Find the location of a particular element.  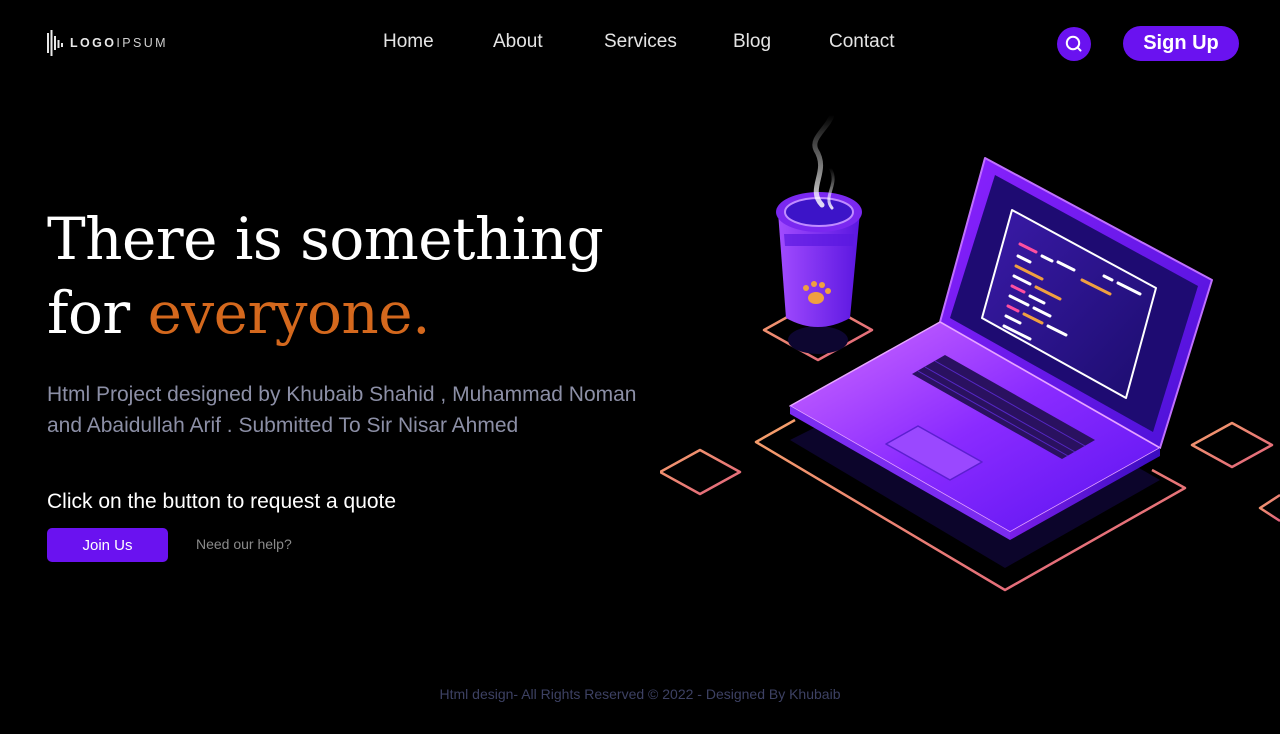

search-button is located at coordinates (1074, 44).